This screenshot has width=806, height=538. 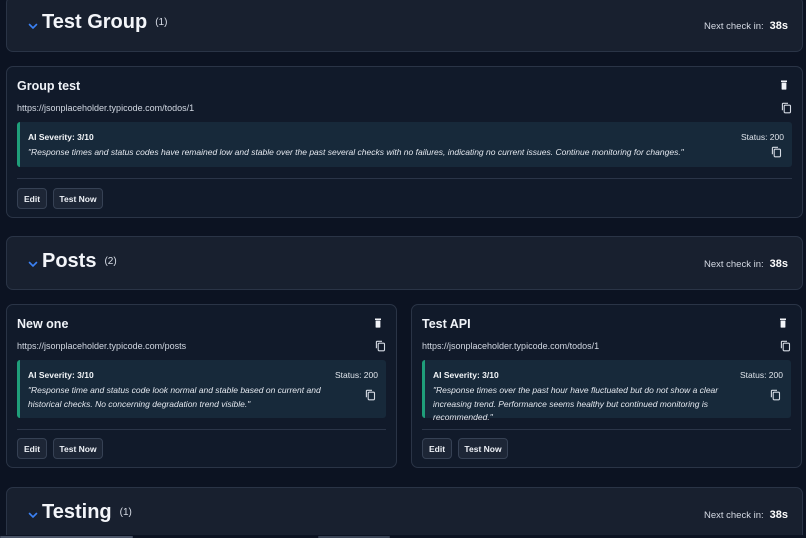 I want to click on group-title: Test Group (1), so click(x=104, y=22).